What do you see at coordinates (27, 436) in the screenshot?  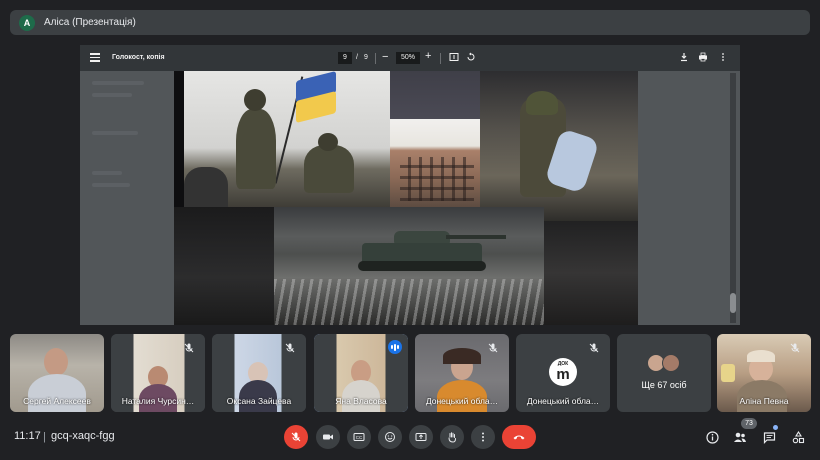 I see `meeting-clock: 11:17` at bounding box center [27, 436].